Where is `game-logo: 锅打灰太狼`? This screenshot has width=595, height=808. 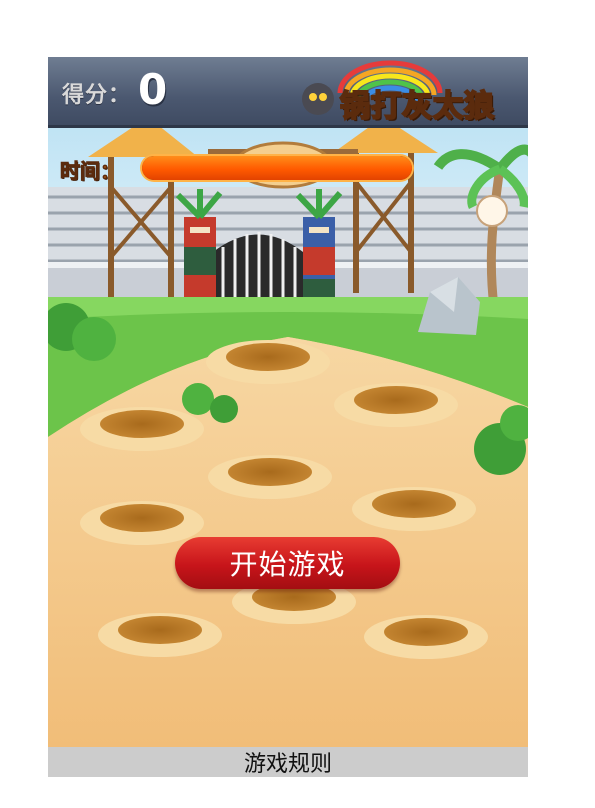
game-logo: 锅打灰太狼 is located at coordinates (411, 92).